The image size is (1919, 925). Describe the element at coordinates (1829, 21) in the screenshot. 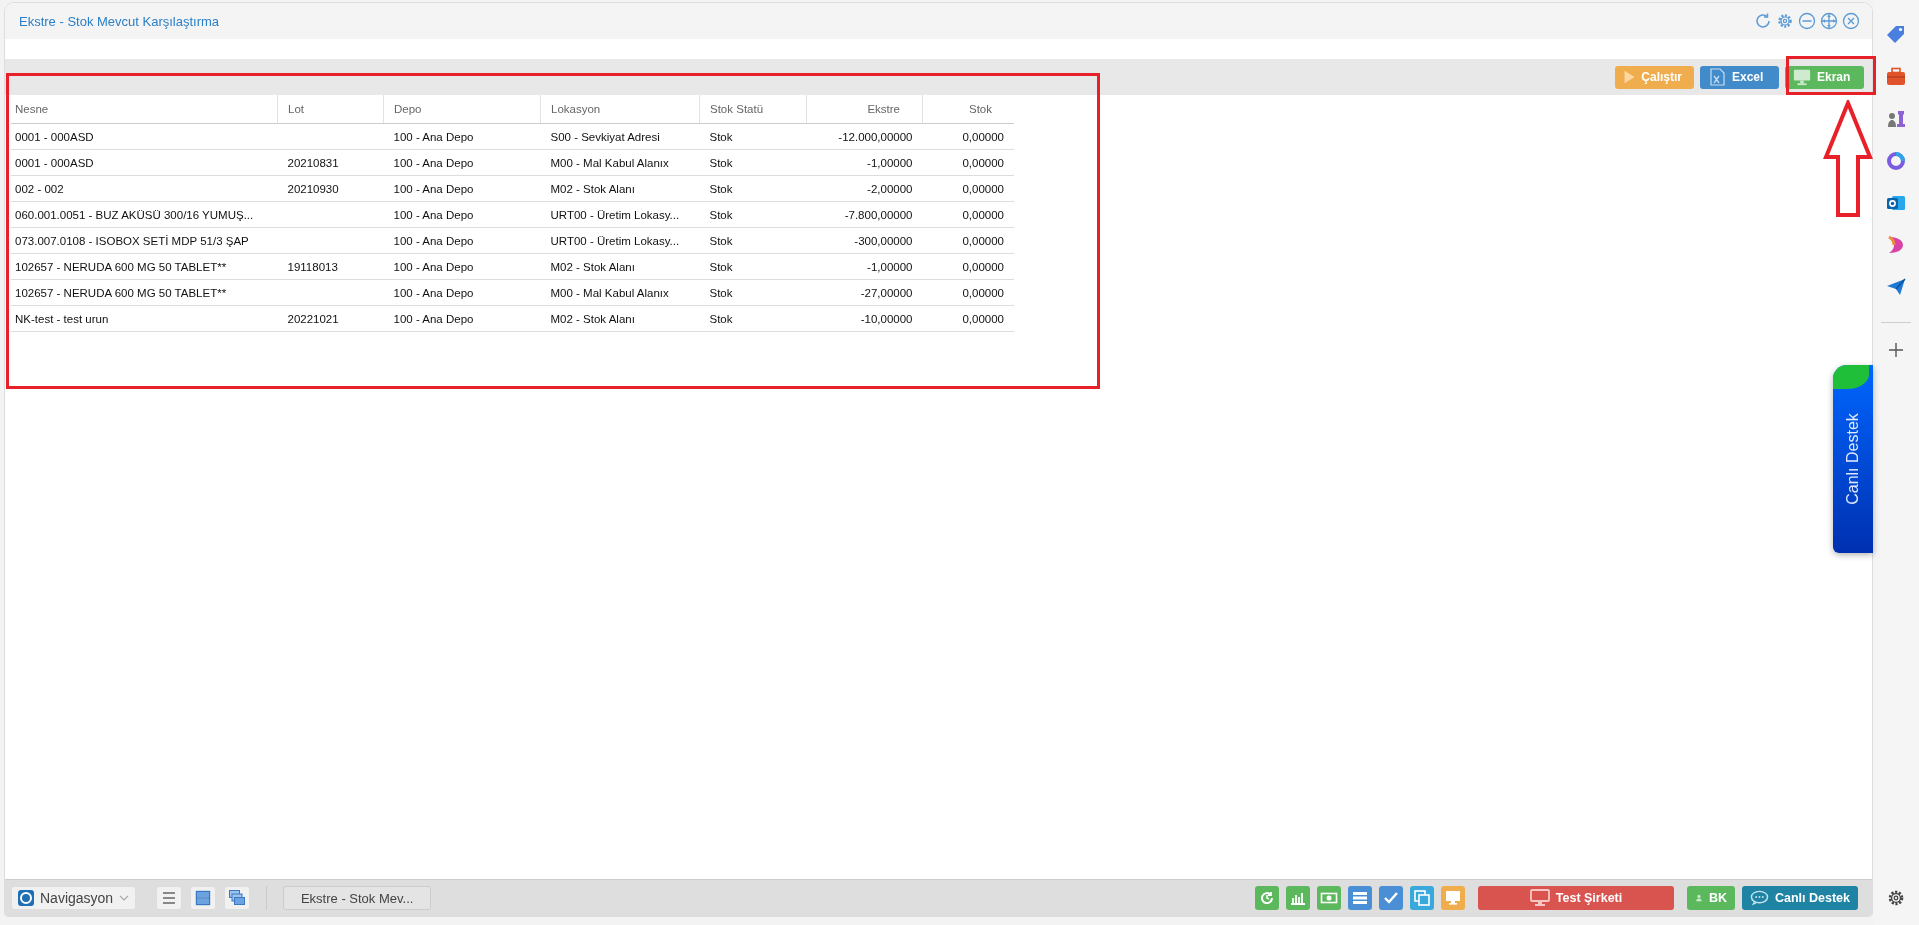

I see `move-icon` at that location.